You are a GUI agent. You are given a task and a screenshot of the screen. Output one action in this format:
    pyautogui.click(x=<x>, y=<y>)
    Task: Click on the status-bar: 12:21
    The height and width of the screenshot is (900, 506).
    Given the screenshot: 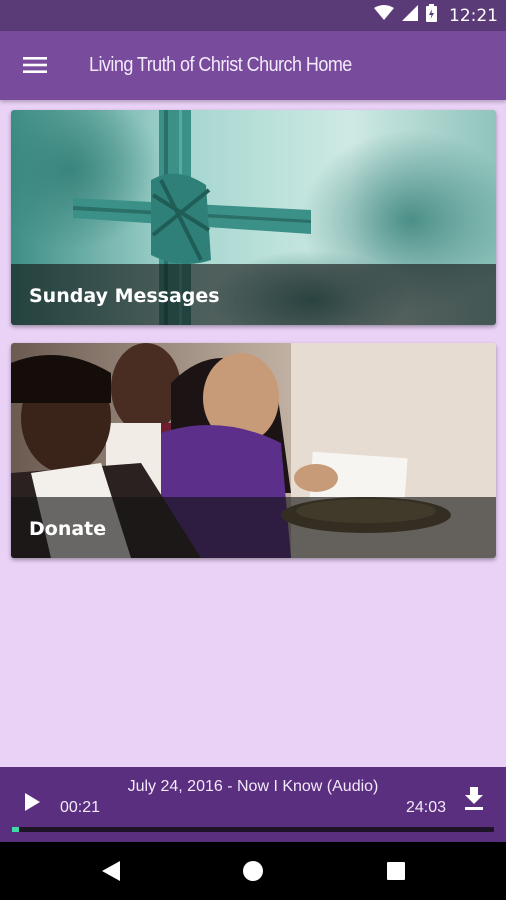 What is the action you would take?
    pyautogui.click(x=253, y=15)
    